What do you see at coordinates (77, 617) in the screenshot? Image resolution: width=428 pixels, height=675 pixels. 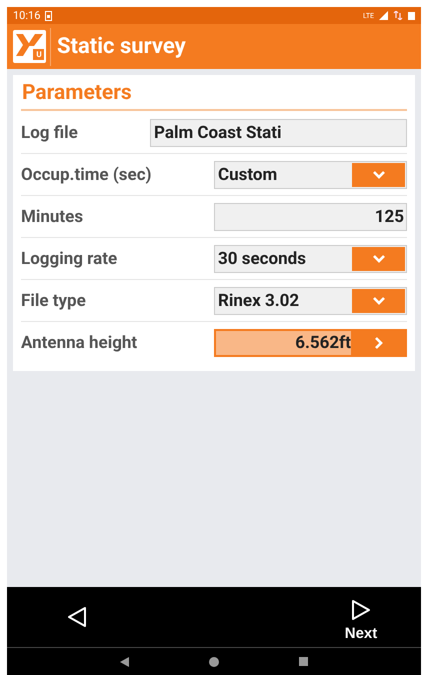 I see `back-arrow-icon` at bounding box center [77, 617].